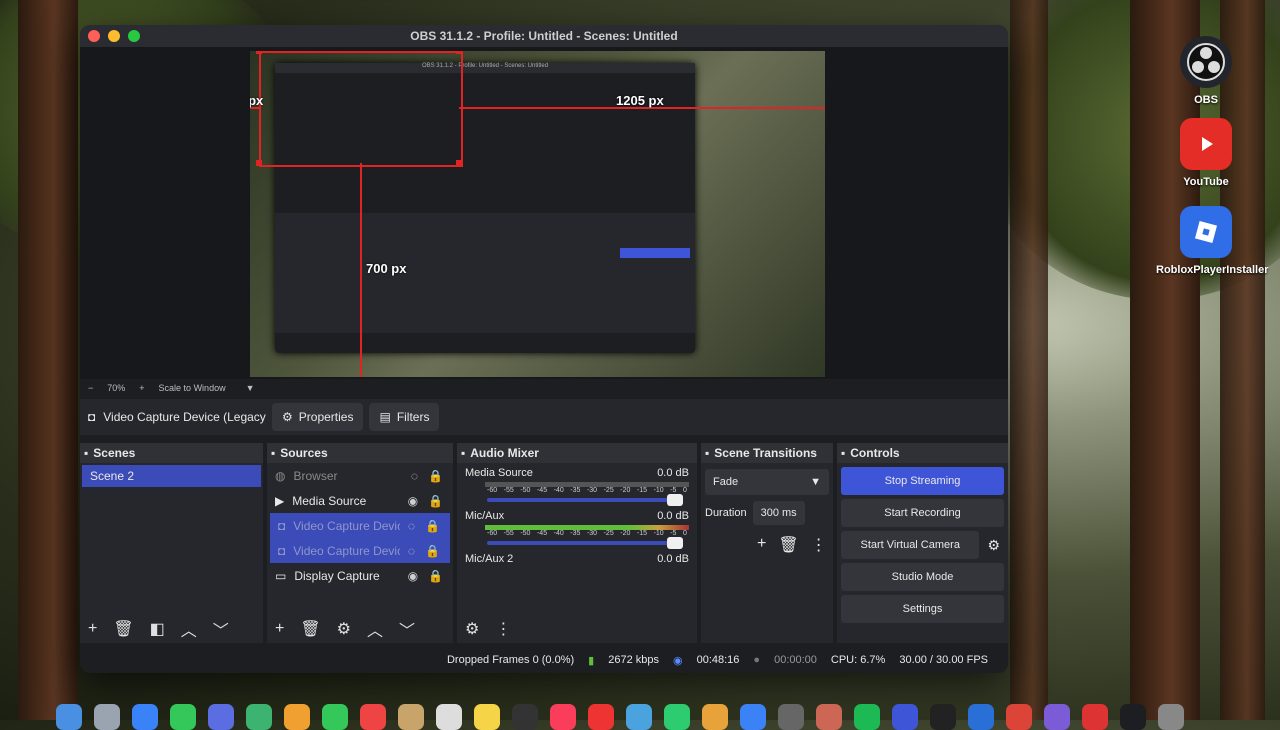  Describe the element at coordinates (318, 417) in the screenshot. I see `properties-button: ⚙ Properties` at that location.